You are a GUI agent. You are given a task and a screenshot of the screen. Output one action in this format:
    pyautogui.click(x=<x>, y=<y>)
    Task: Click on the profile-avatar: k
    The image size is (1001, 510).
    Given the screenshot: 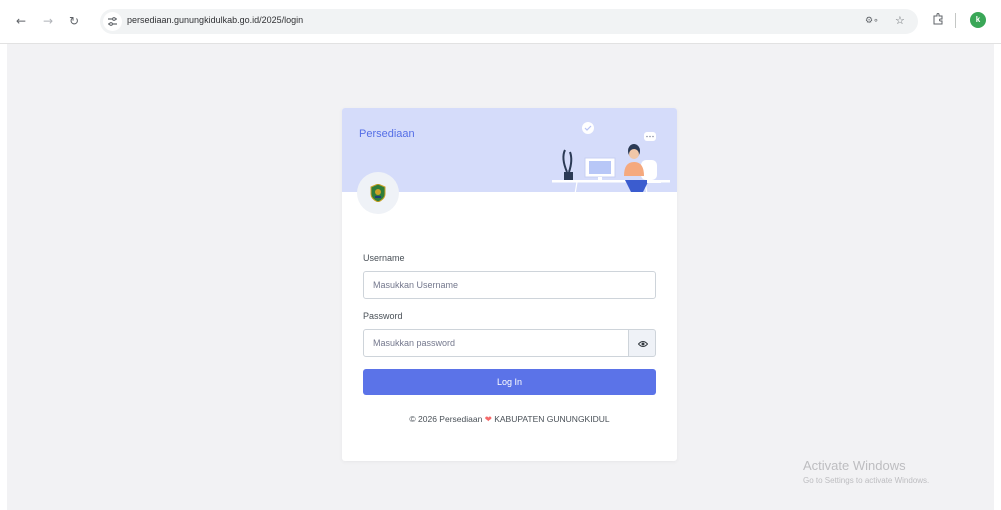 What is the action you would take?
    pyautogui.click(x=978, y=20)
    